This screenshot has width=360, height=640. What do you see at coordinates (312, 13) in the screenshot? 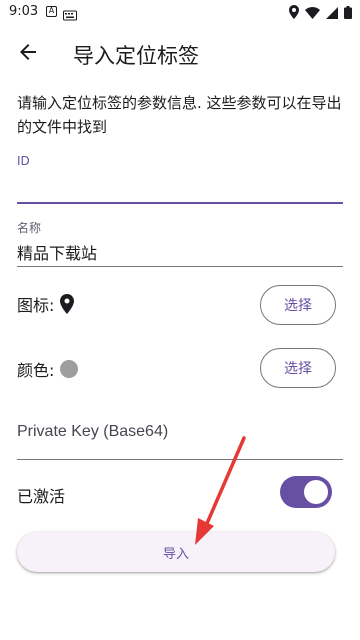
I see `wifi-icon` at bounding box center [312, 13].